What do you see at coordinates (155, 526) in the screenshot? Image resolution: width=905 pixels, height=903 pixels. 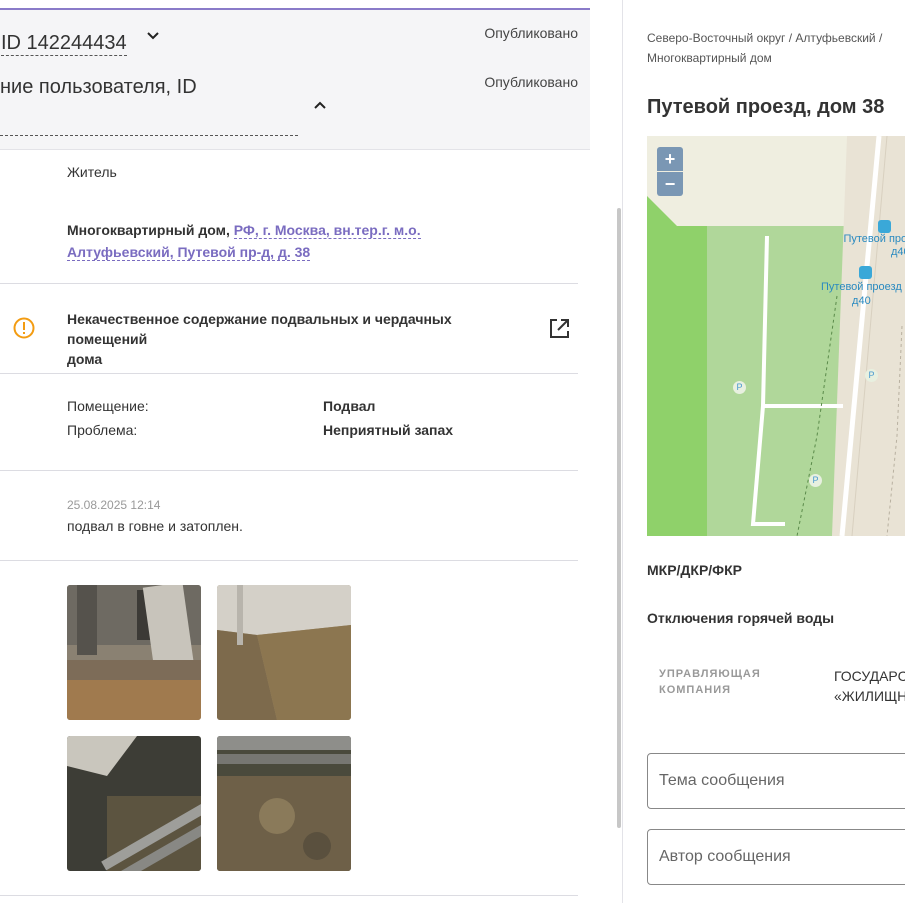 I see `message-text: подвал в говне и затоплен.` at bounding box center [155, 526].